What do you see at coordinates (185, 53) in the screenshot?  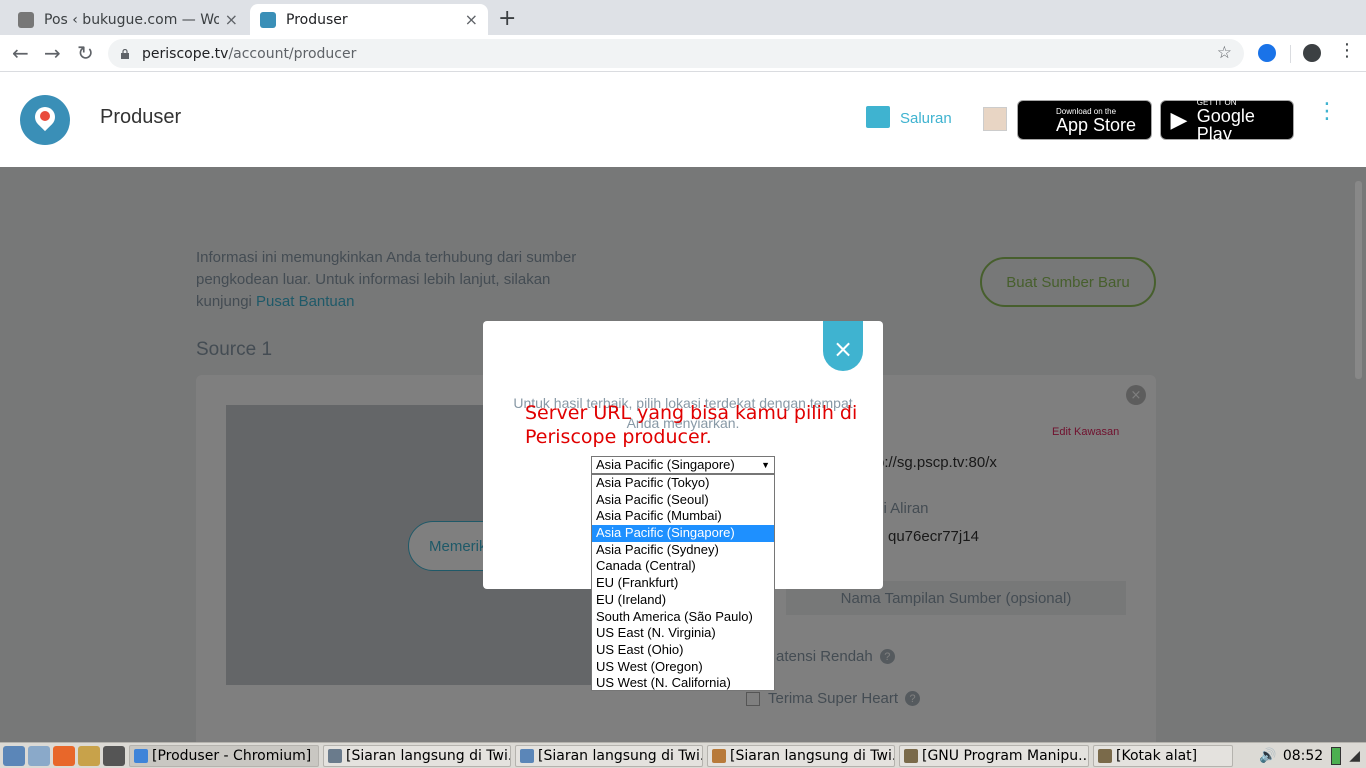 I see `url-host: periscope.tv` at bounding box center [185, 53].